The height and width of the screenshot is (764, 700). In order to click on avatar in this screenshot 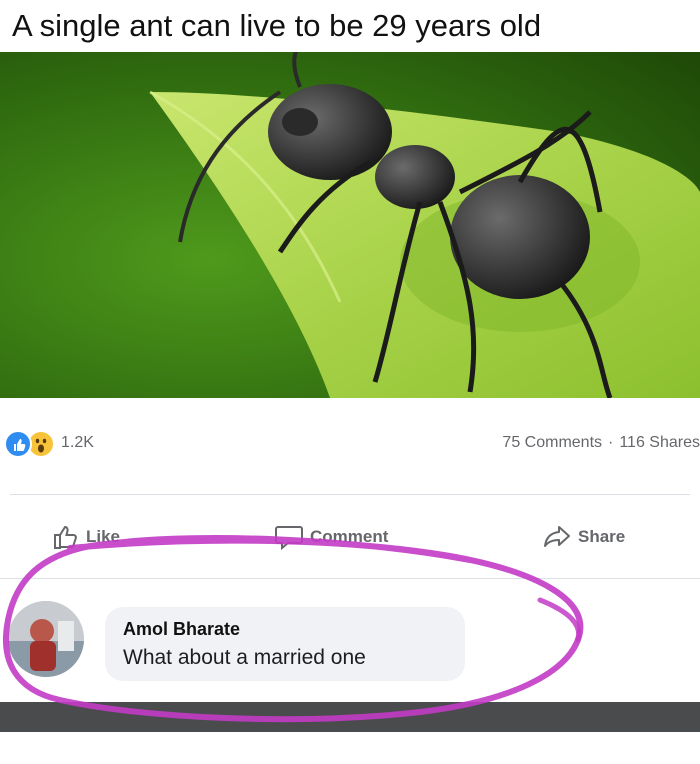, I will do `click(46, 639)`.